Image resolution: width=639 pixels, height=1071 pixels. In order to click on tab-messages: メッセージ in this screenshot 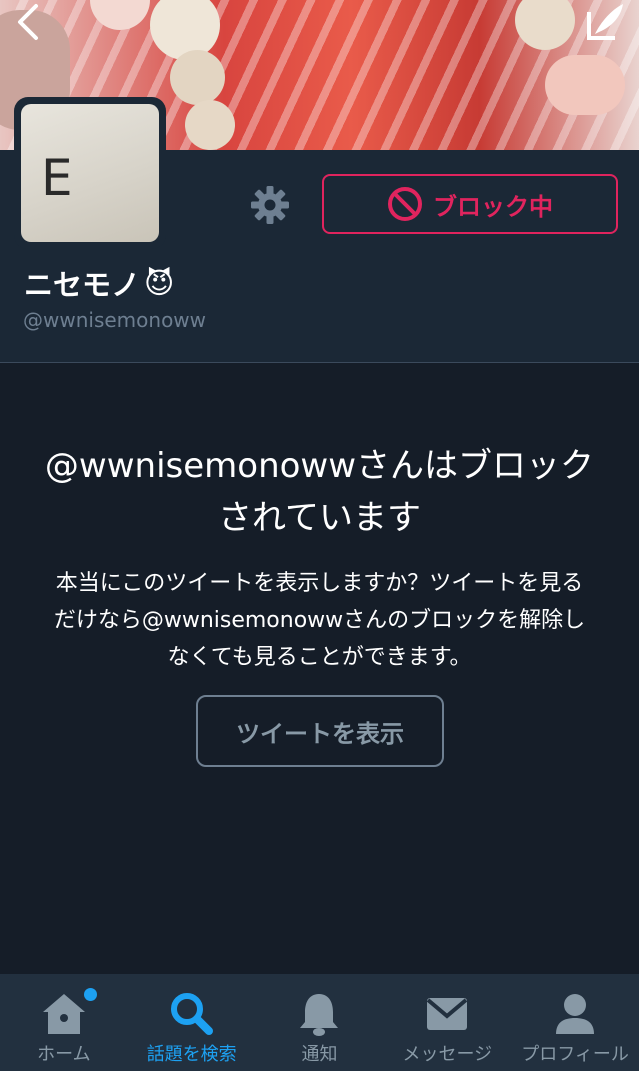, I will do `click(447, 1022)`.